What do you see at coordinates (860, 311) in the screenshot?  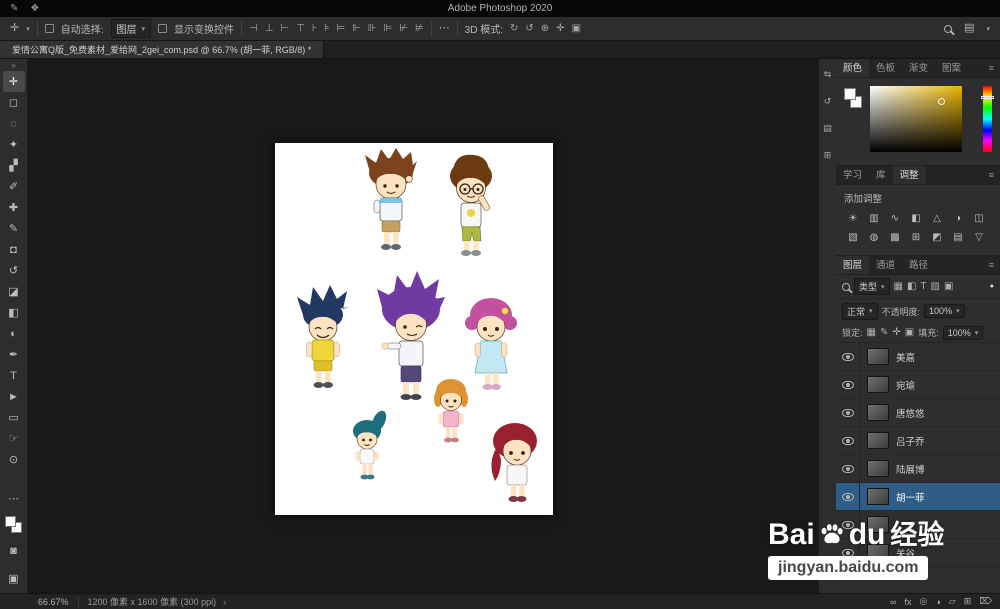 I see `blend-mode-select: 正常 ▾` at bounding box center [860, 311].